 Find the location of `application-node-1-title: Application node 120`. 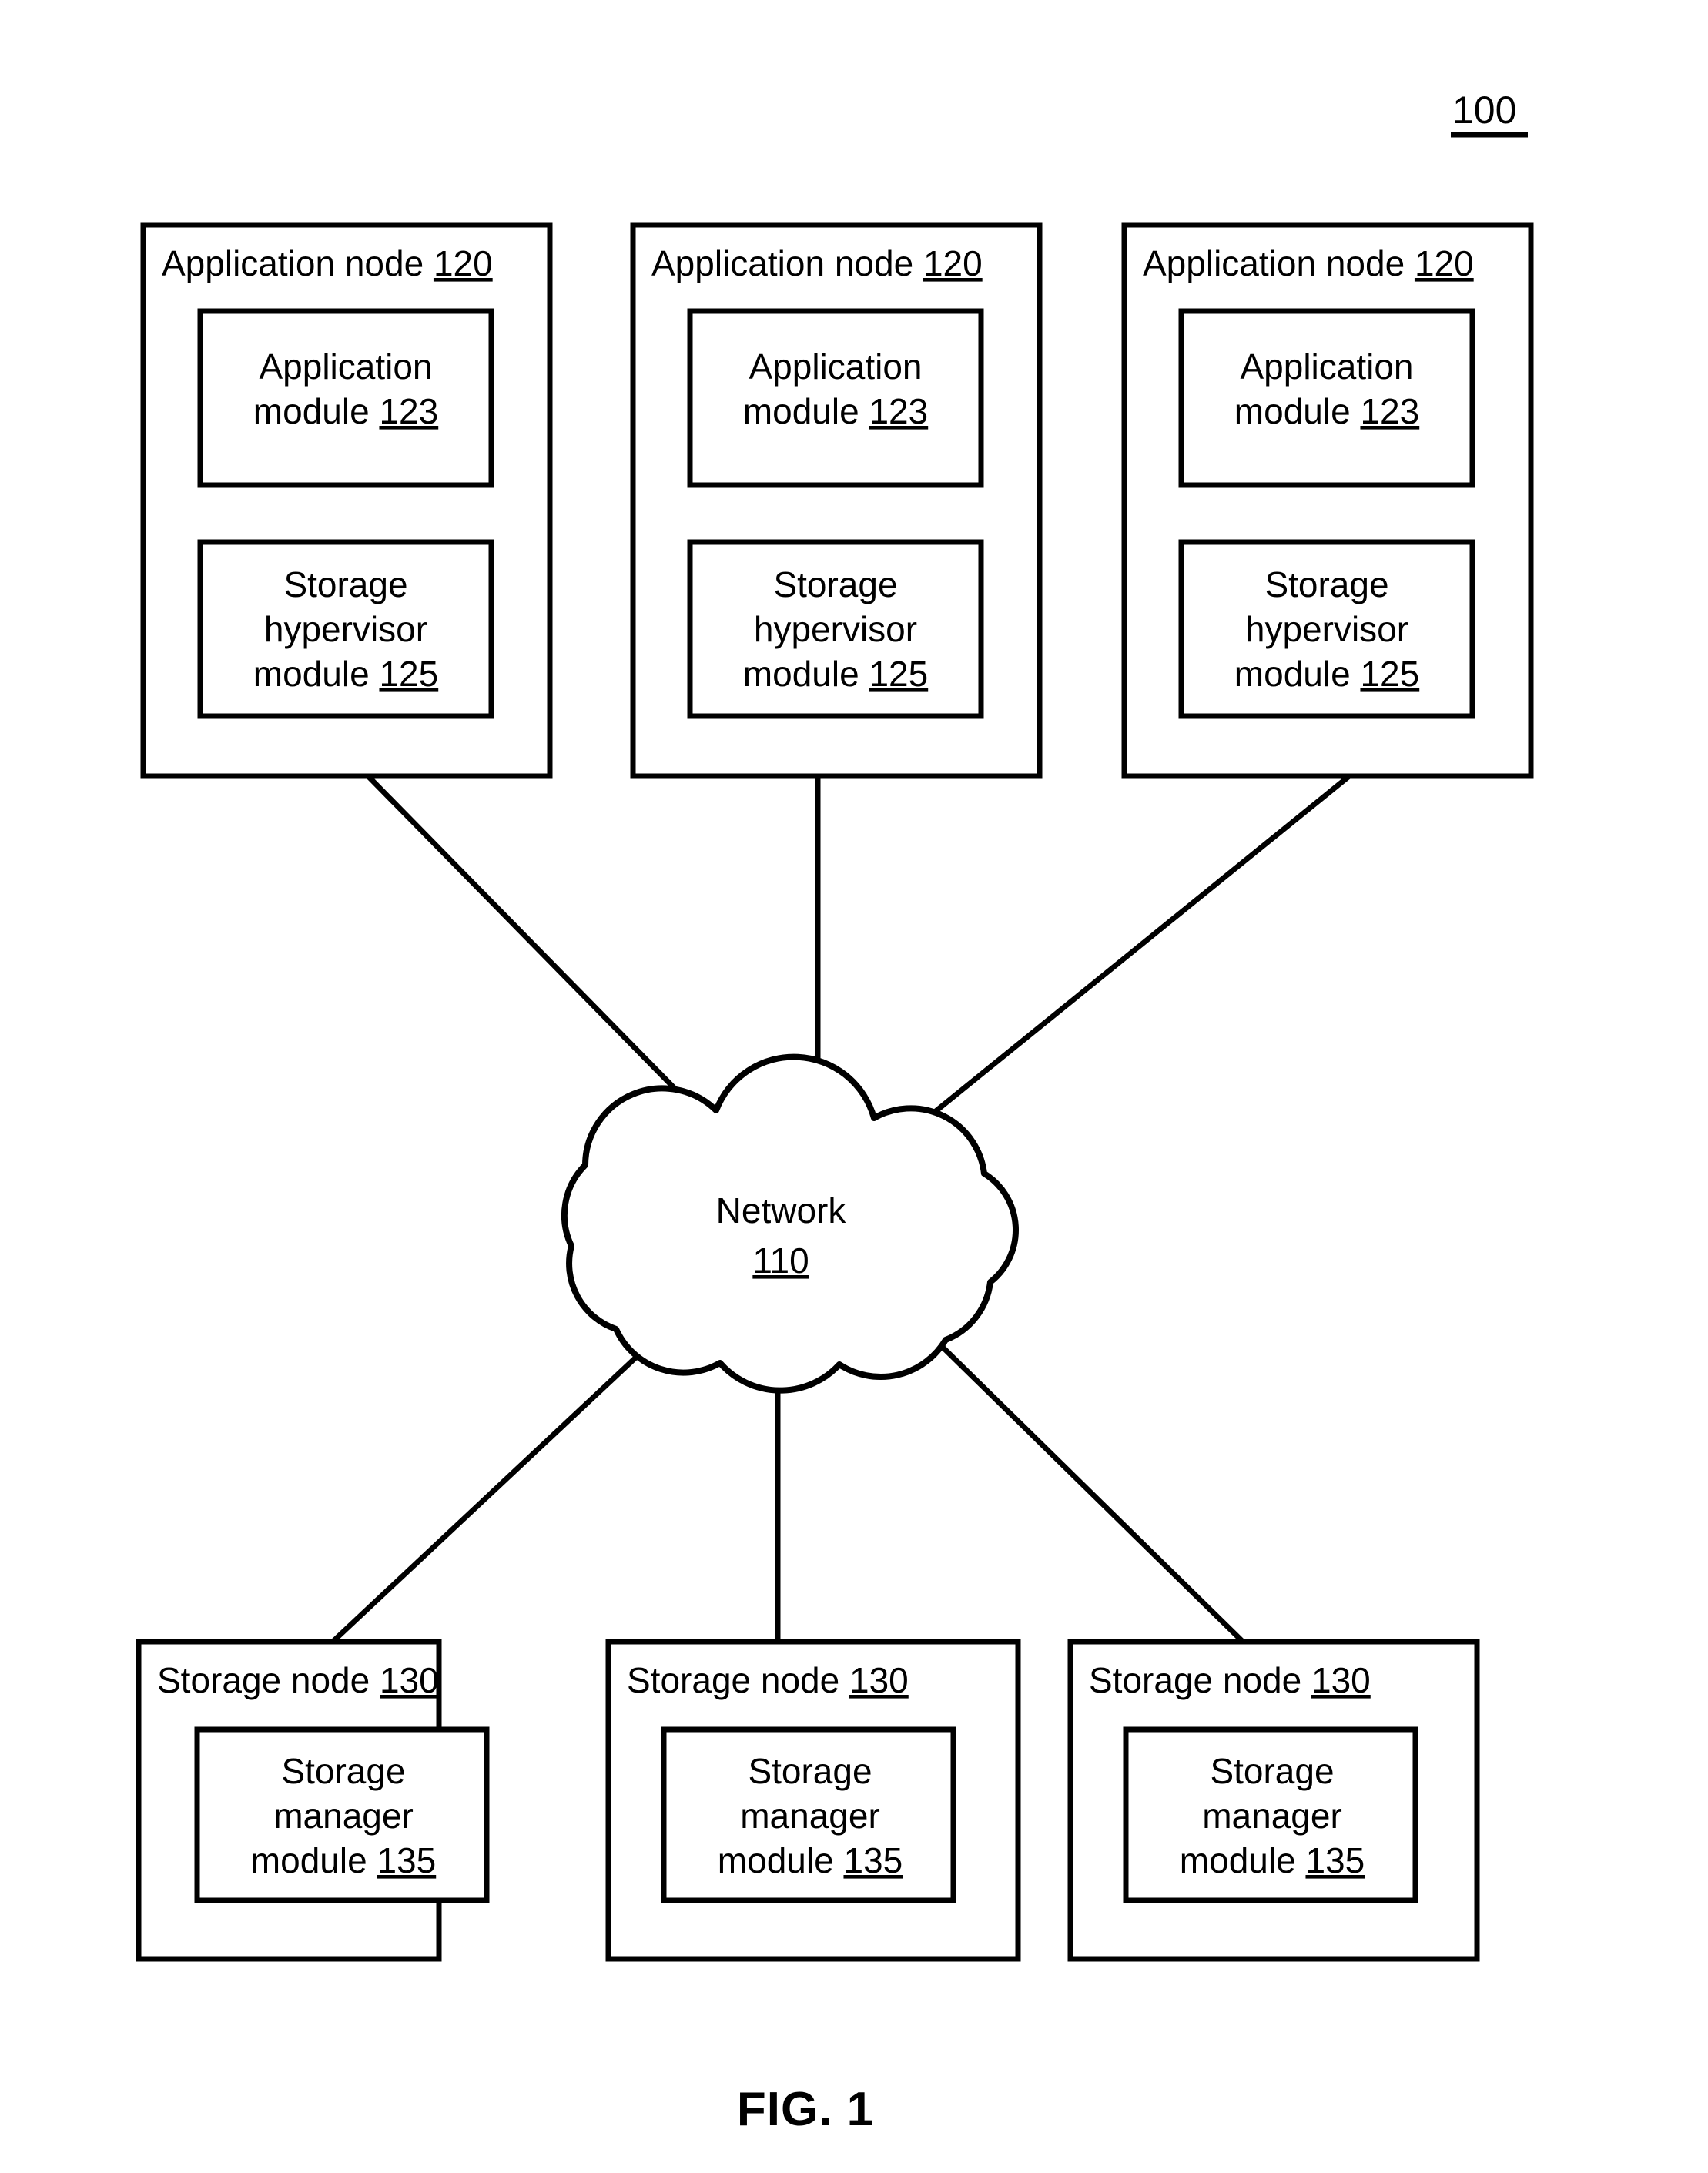

application-node-1-title: Application node 120 is located at coordinates (327, 263).